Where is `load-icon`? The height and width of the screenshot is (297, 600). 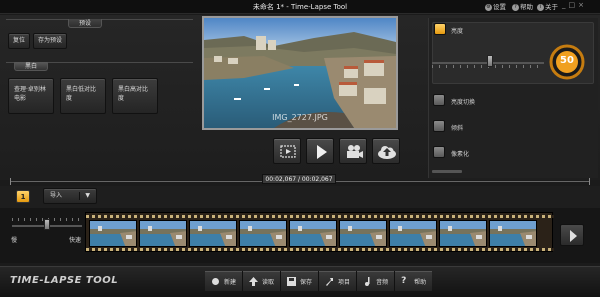
load-icon is located at coordinates (254, 281).